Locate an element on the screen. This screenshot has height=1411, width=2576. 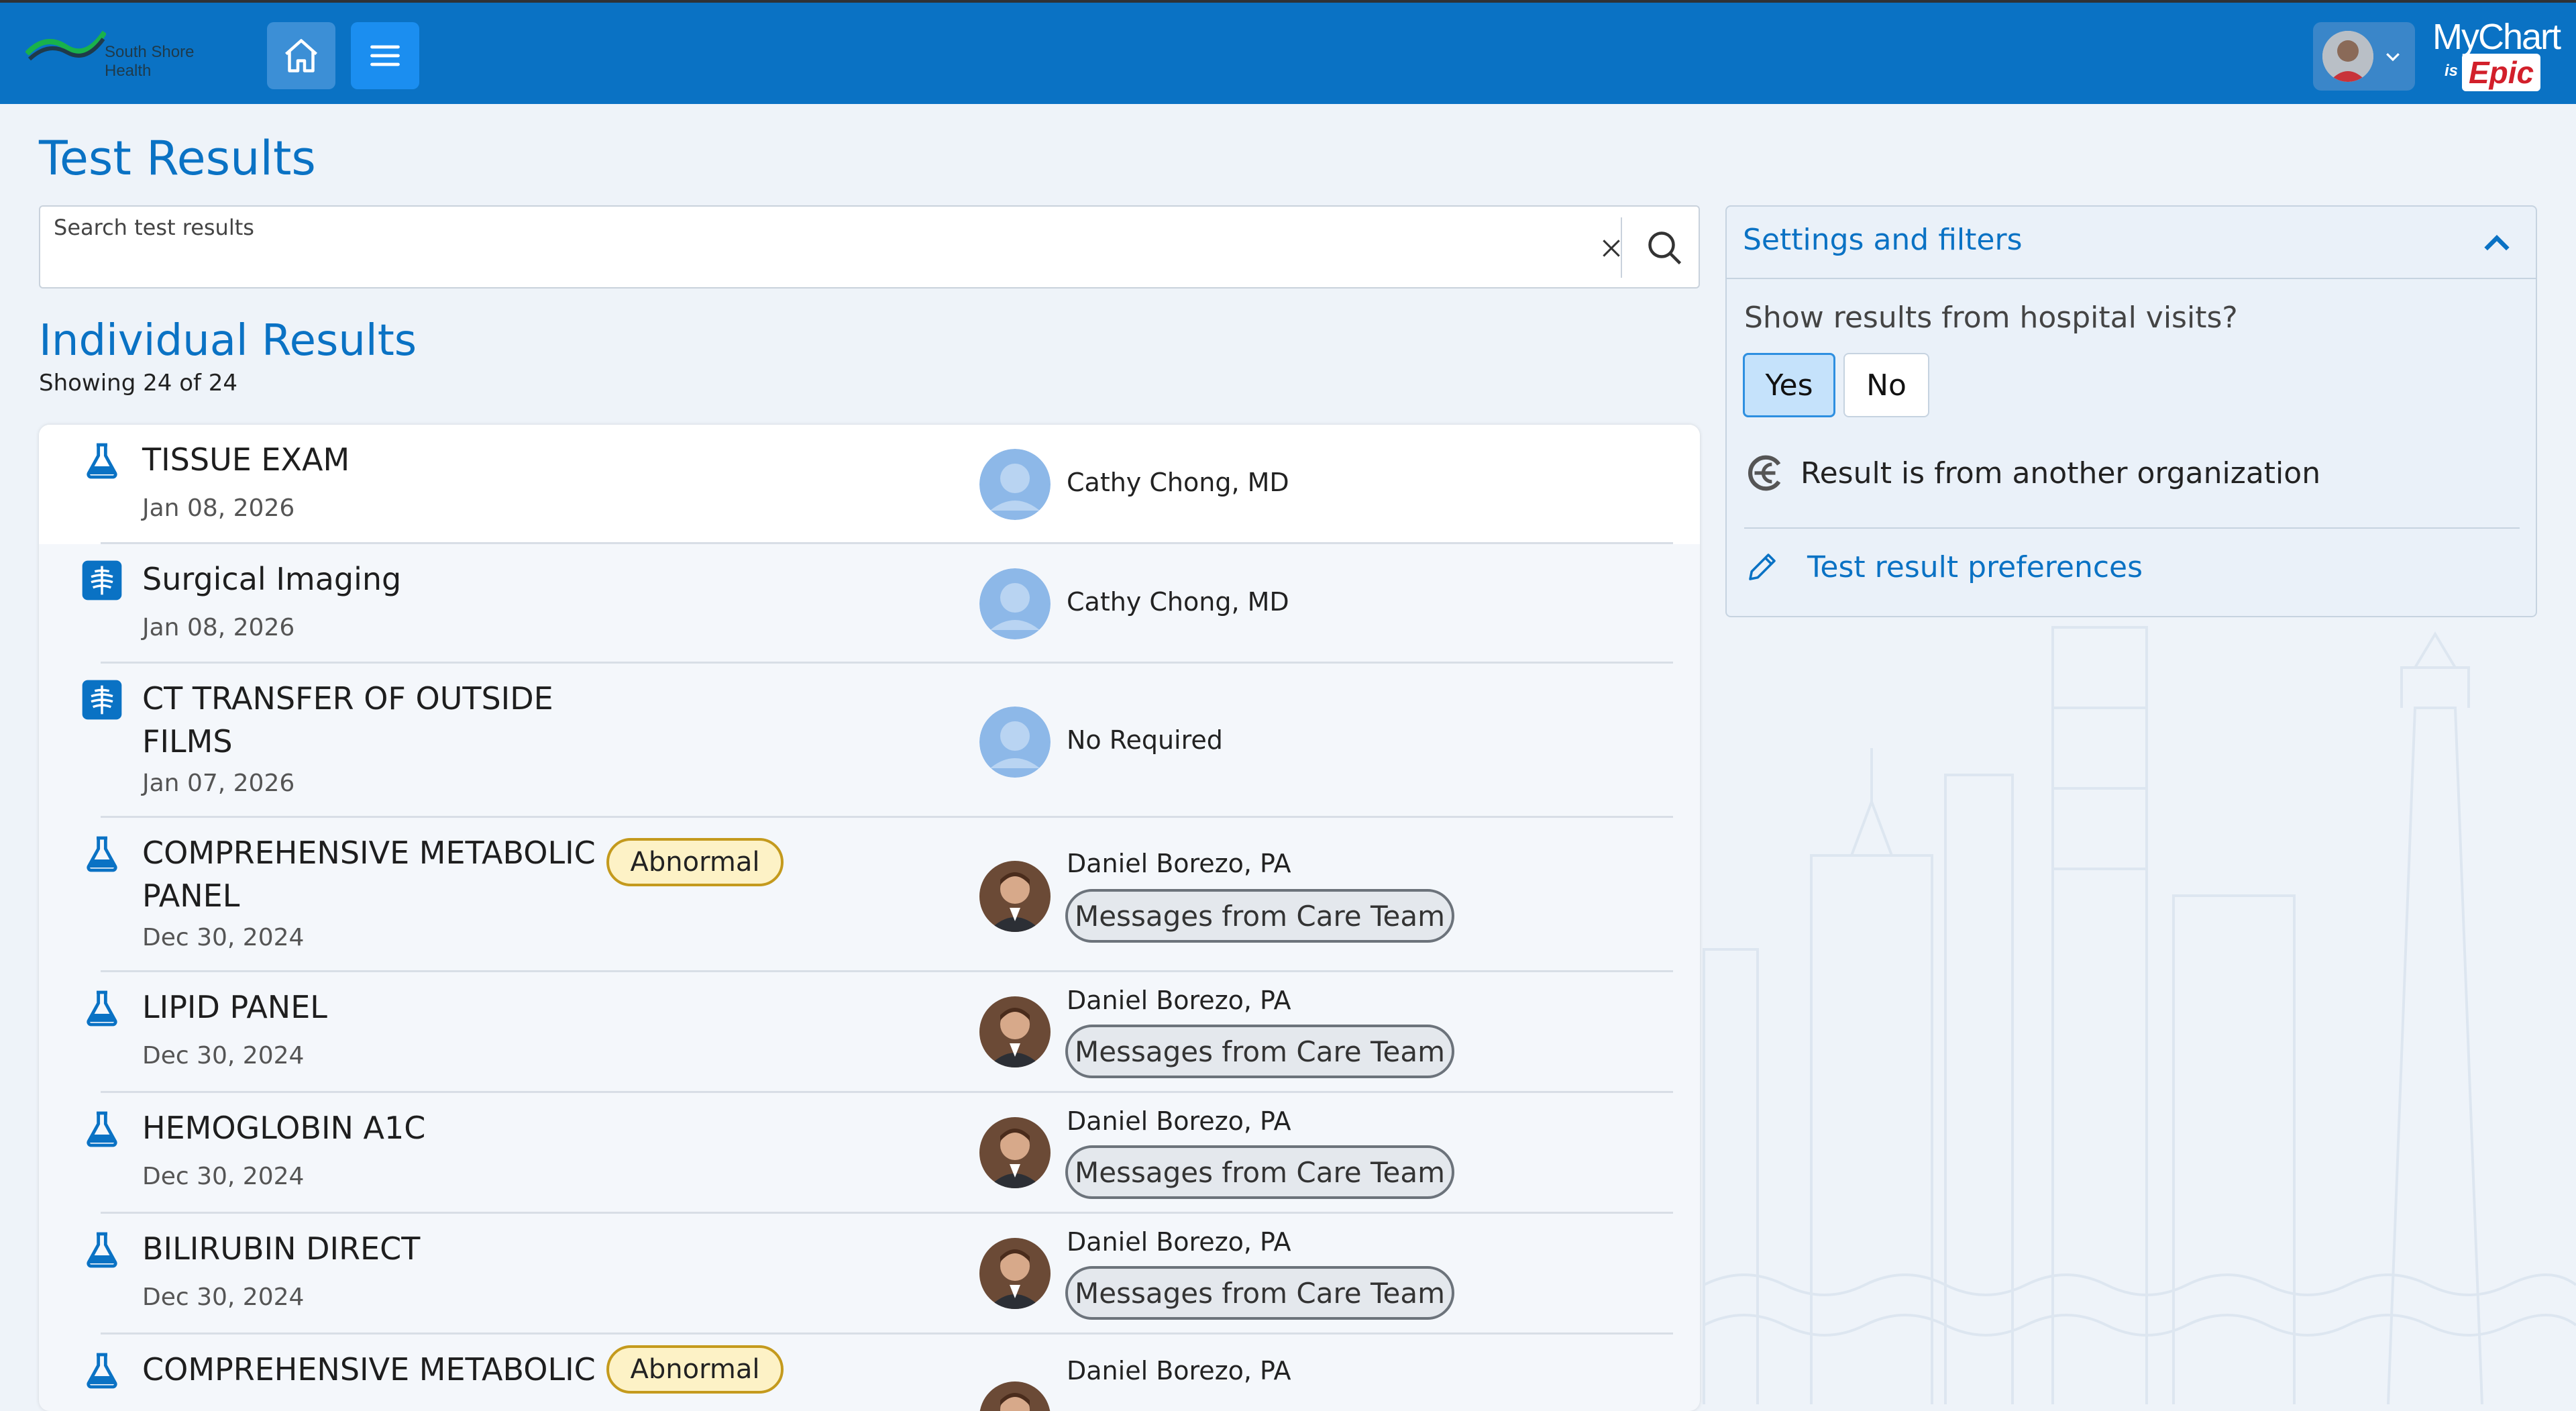
provider-name: No Required is located at coordinates (1145, 740).